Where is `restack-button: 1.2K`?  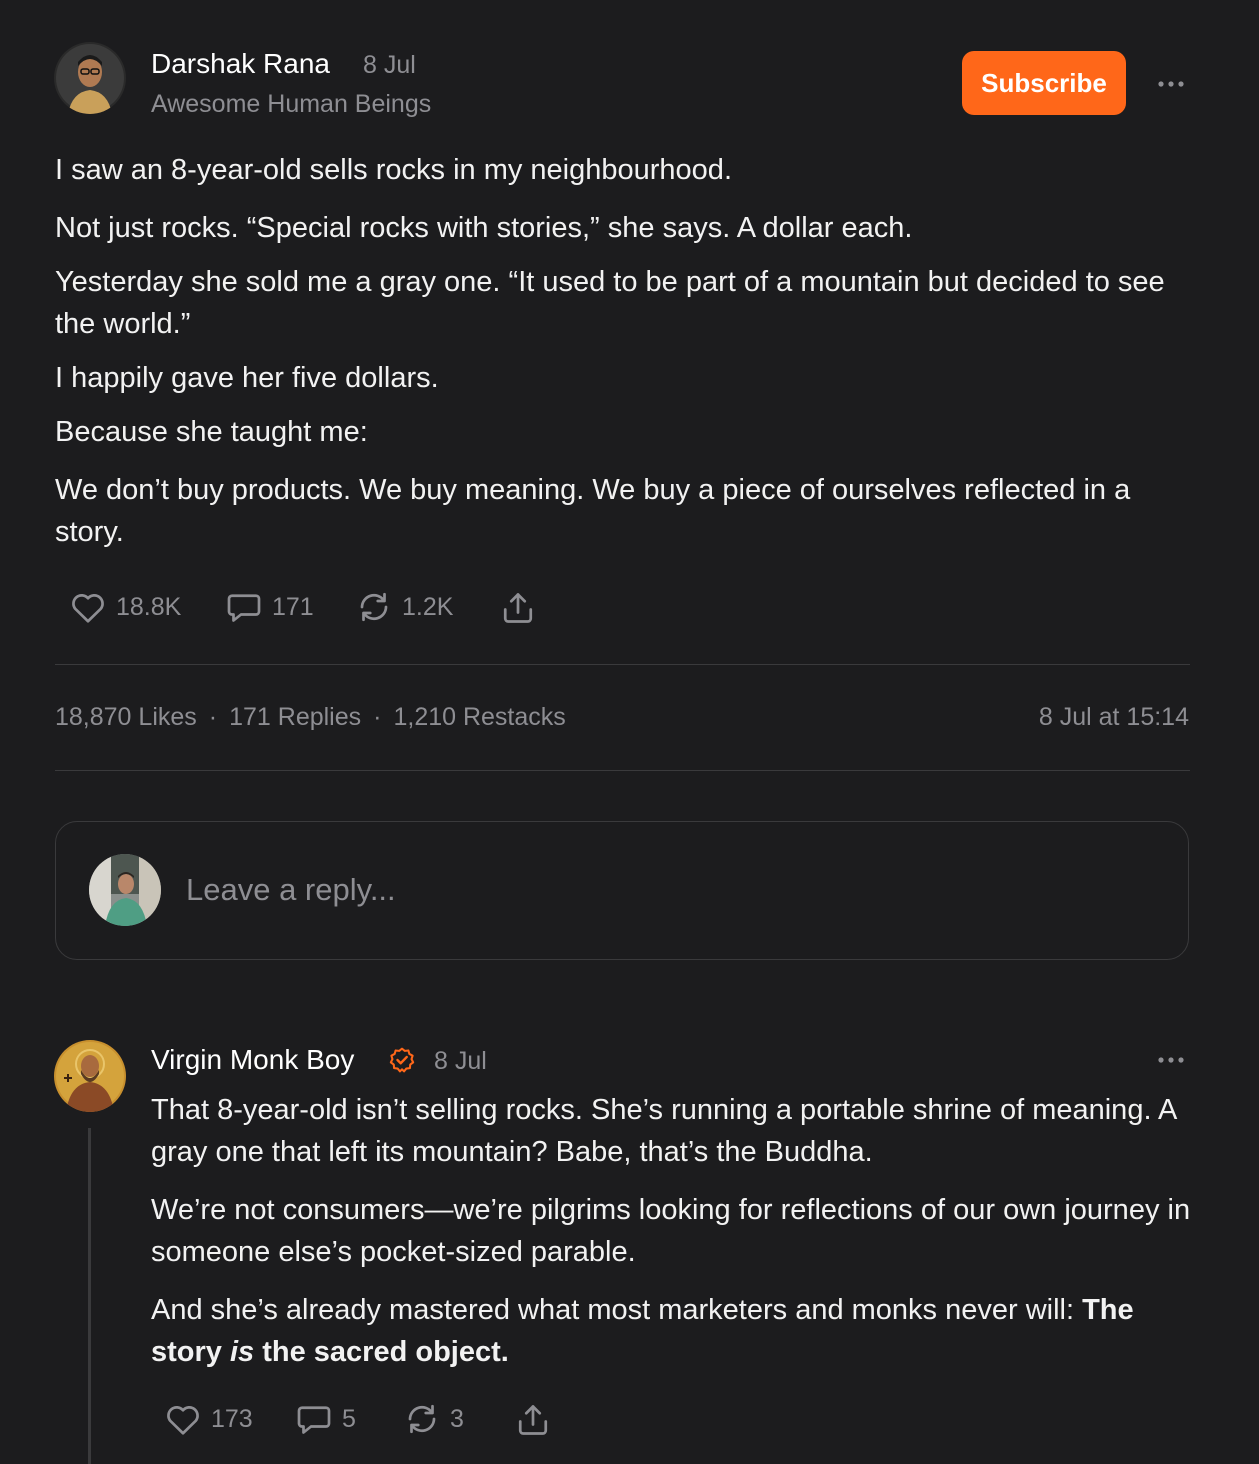
restack-button: 1.2K is located at coordinates (404, 607).